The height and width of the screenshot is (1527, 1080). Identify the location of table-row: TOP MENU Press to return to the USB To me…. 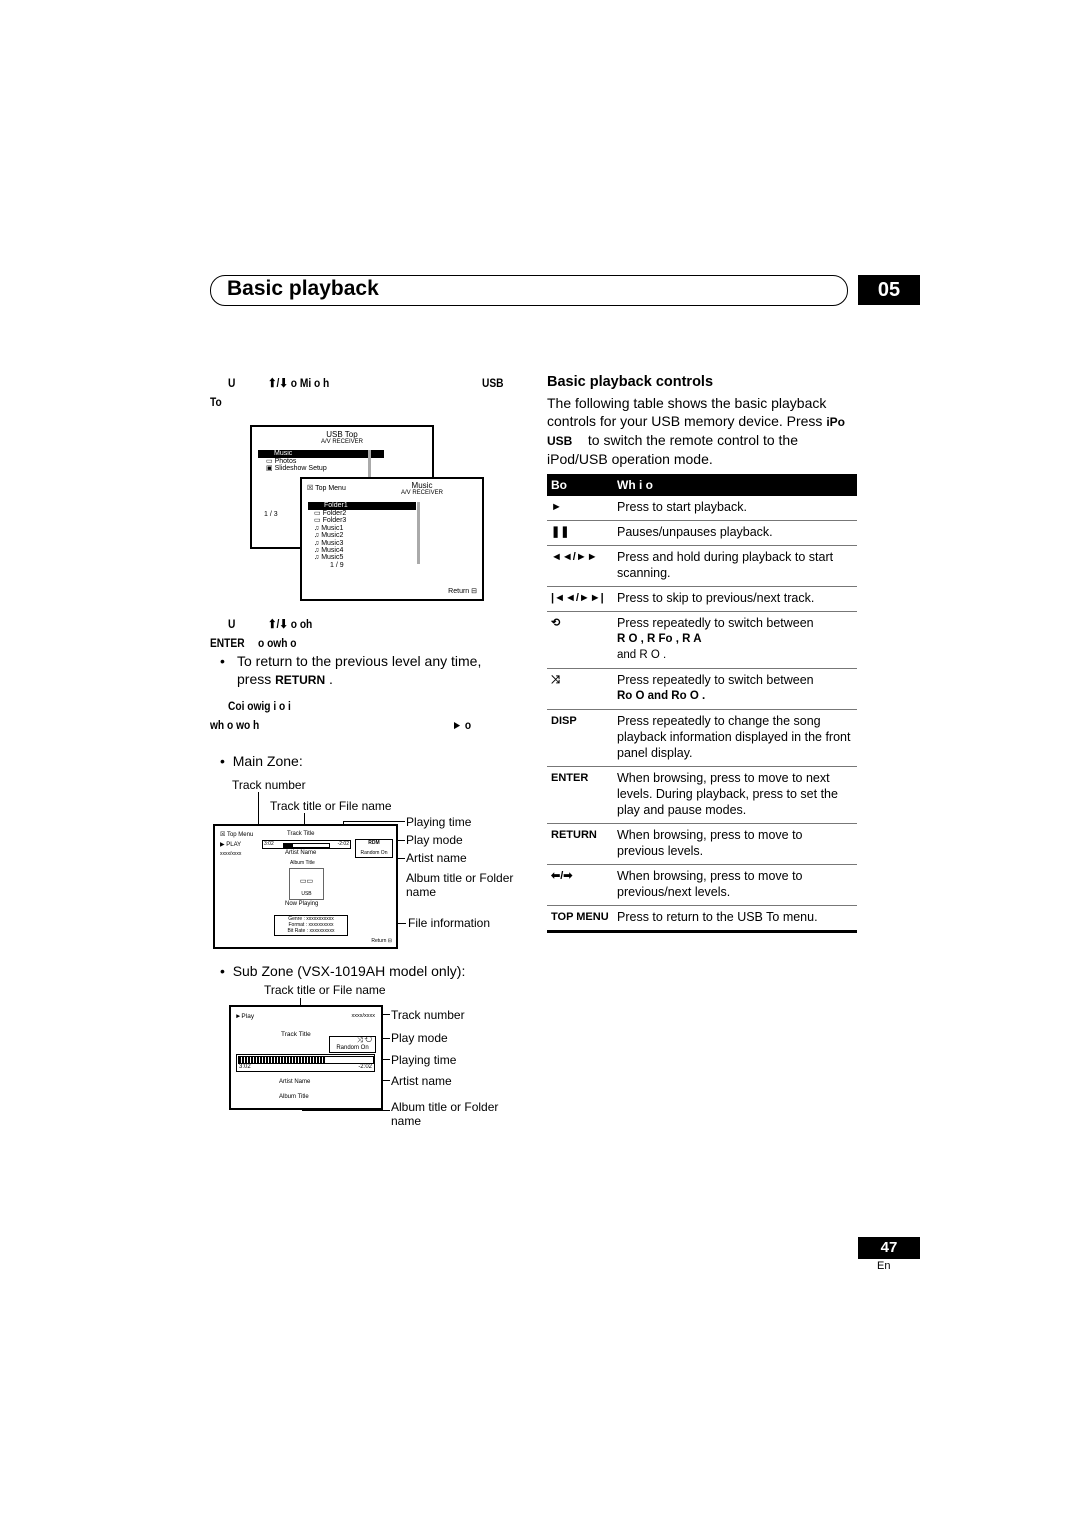
(702, 919).